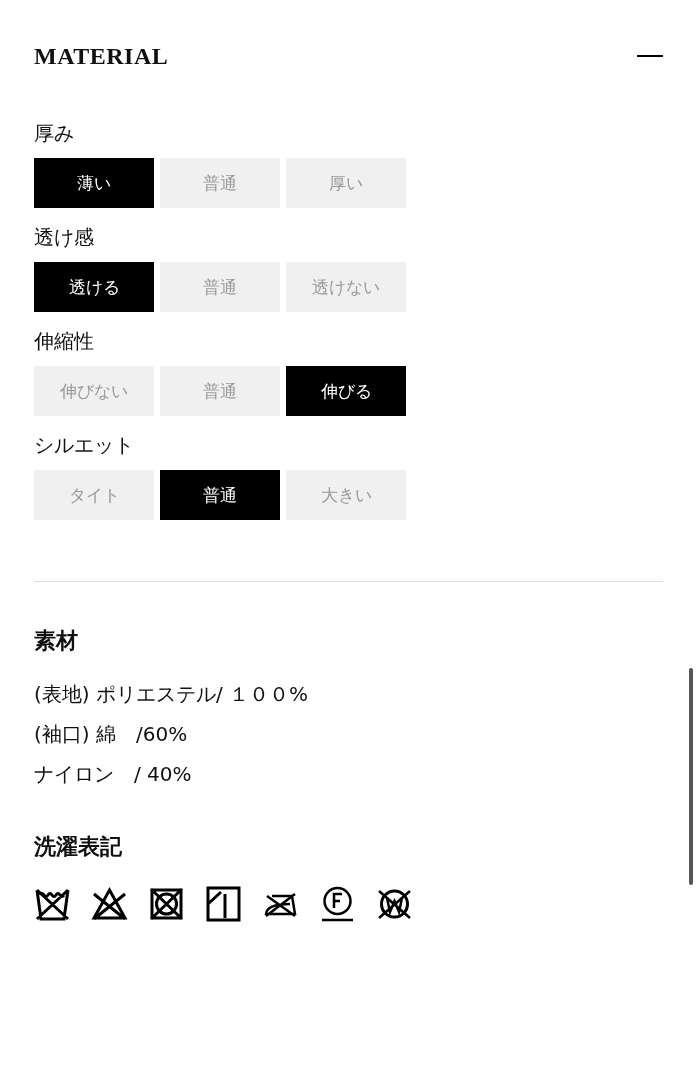  What do you see at coordinates (78, 847) in the screenshot?
I see `care-heading: 洗濯表記` at bounding box center [78, 847].